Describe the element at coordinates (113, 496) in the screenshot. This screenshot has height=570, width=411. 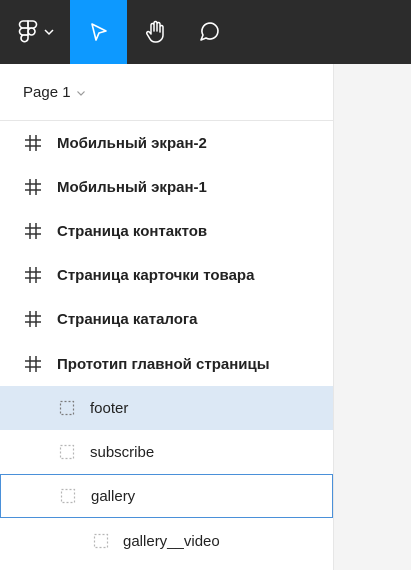
I see `layer-label: gallery` at that location.